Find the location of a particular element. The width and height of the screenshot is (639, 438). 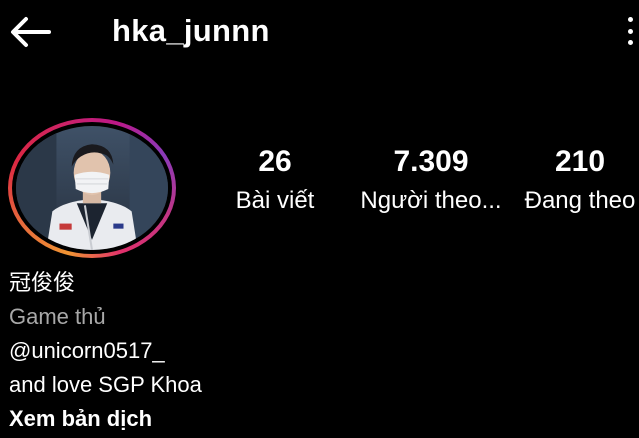

bio-category: Game thủ is located at coordinates (57, 316).